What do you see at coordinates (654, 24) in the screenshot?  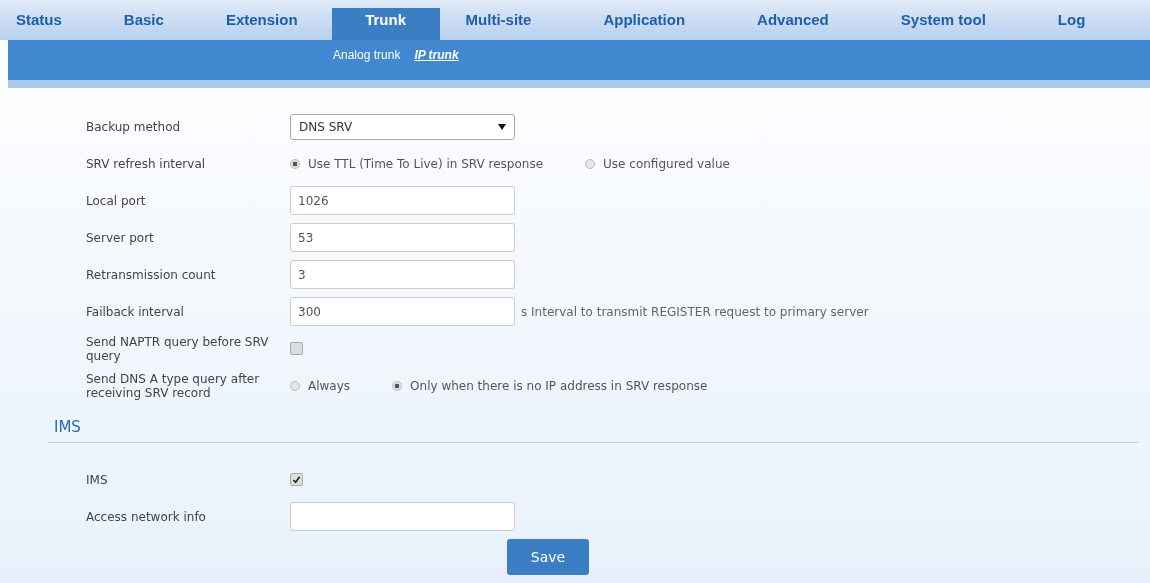 I see `nav-tab: Application` at bounding box center [654, 24].